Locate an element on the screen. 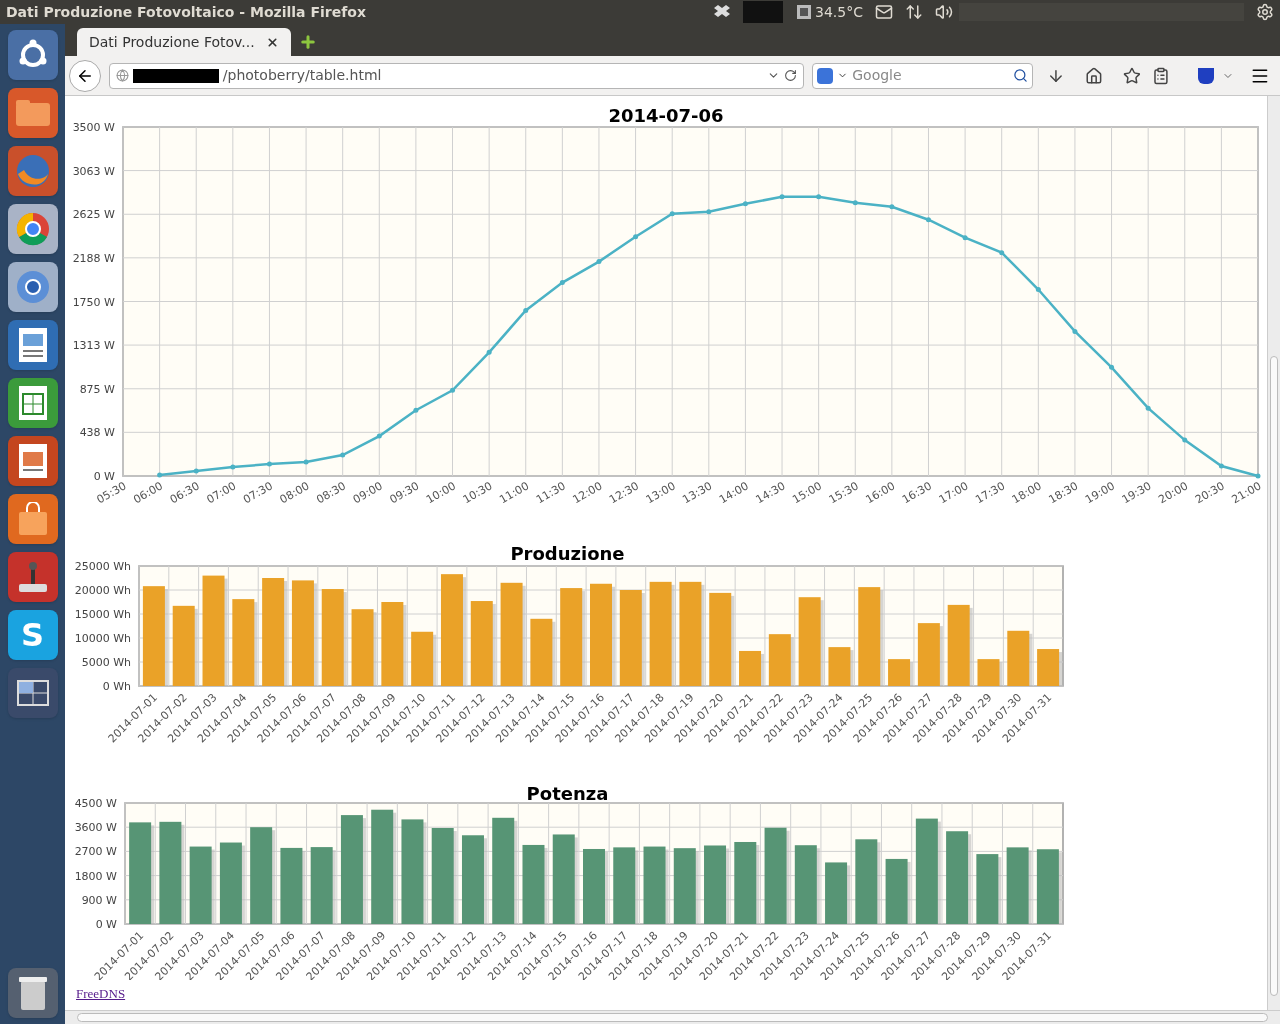  freedns-link: FreeDNS is located at coordinates (101, 994).